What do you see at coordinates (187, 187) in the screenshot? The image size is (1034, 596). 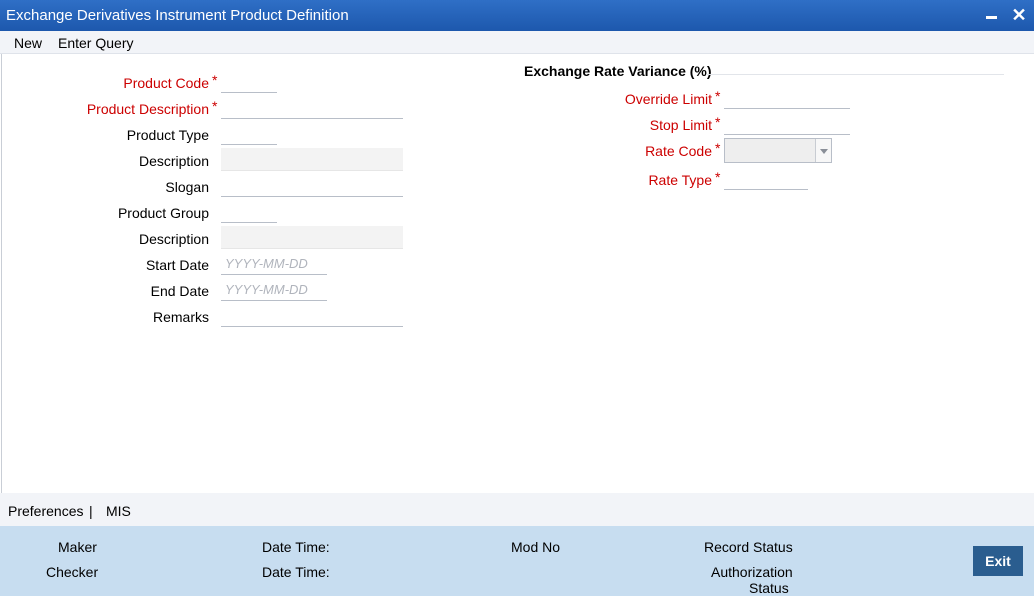 I see `slogan-label: Slogan` at bounding box center [187, 187].